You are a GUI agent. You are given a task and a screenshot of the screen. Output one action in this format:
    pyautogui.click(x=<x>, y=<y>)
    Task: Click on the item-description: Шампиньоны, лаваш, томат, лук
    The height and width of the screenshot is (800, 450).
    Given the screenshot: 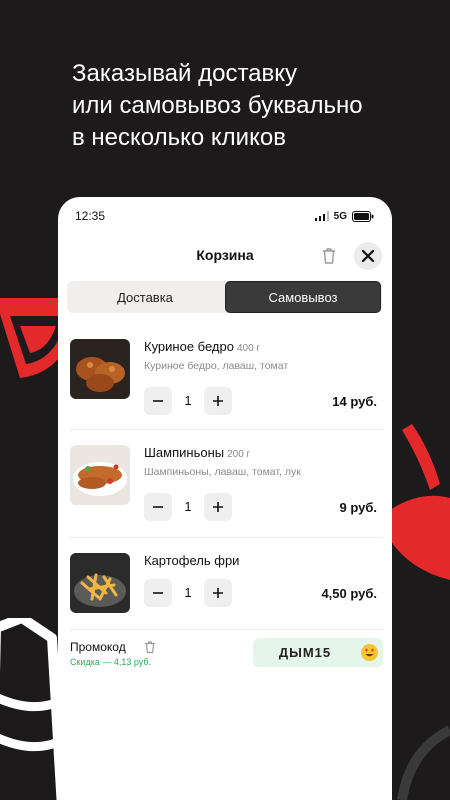 What is the action you would take?
    pyautogui.click(x=222, y=472)
    